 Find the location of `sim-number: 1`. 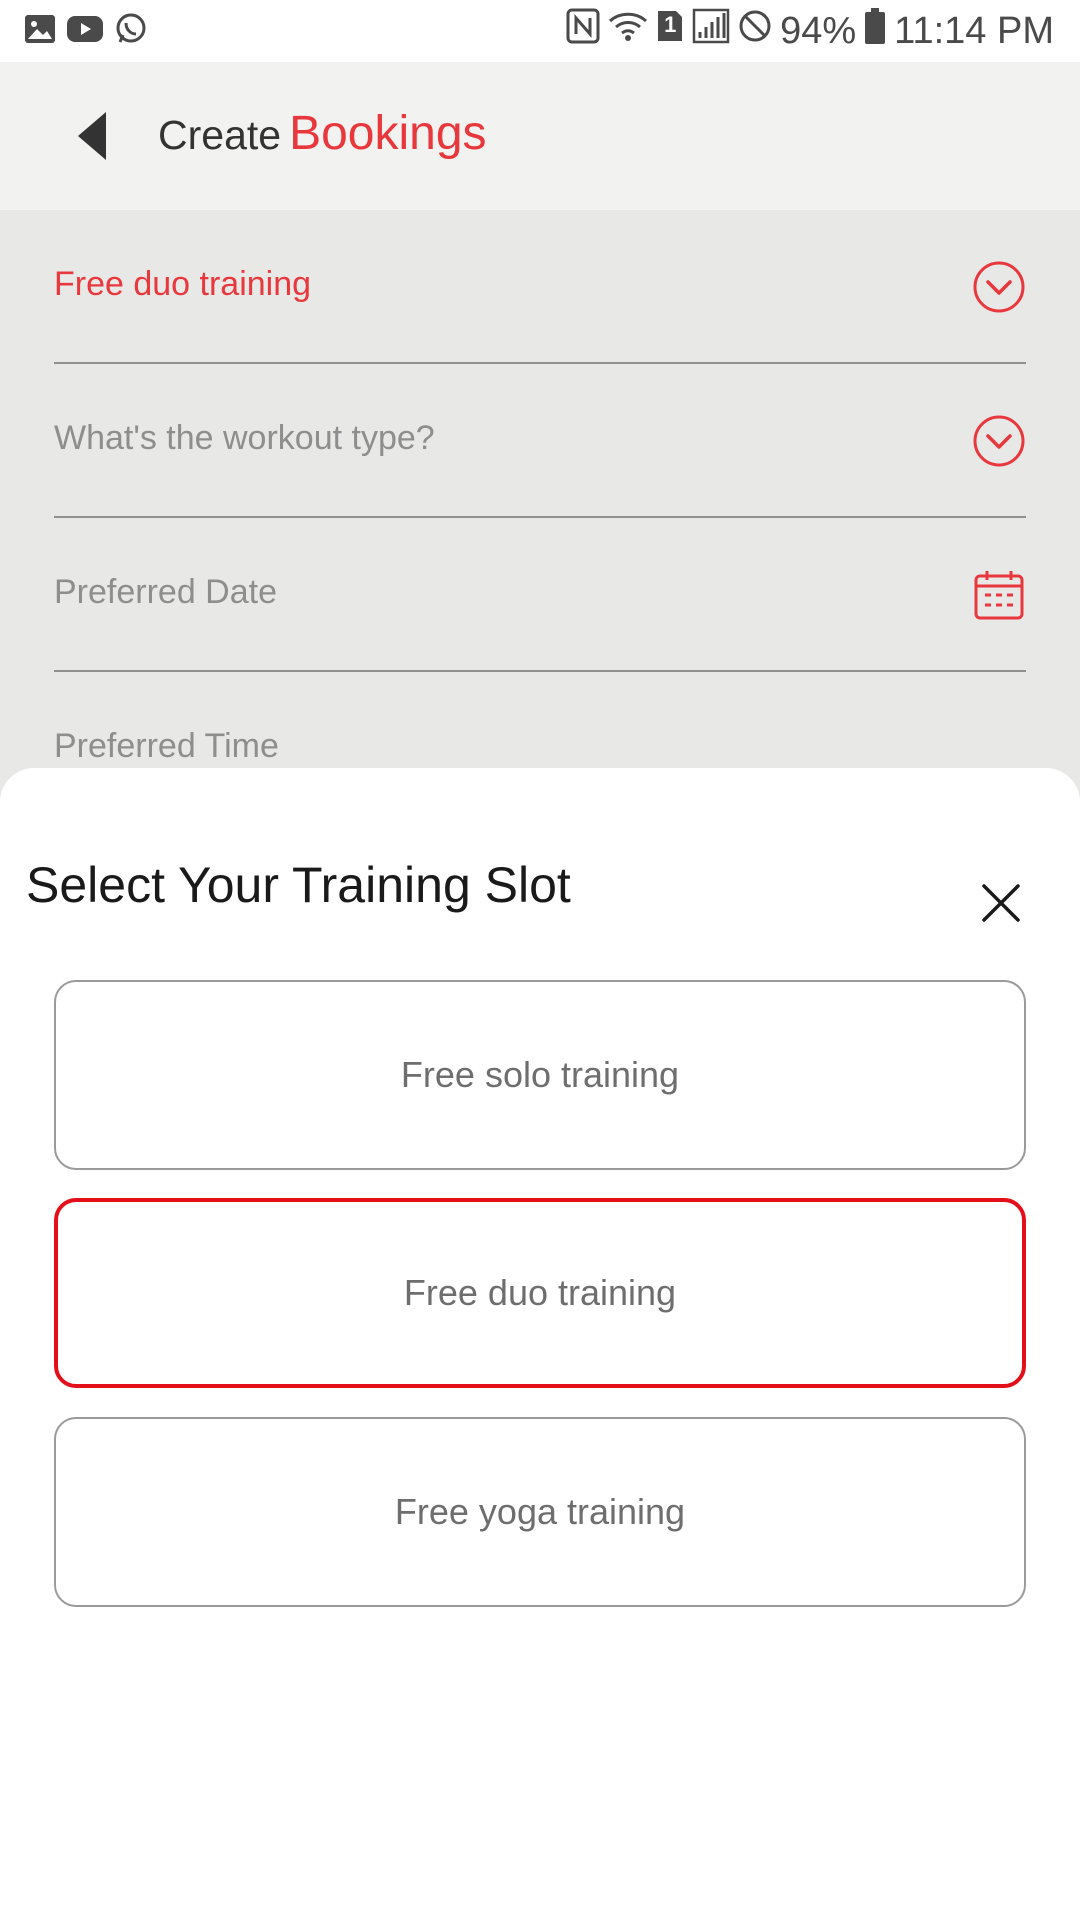

sim-number: 1 is located at coordinates (670, 24).